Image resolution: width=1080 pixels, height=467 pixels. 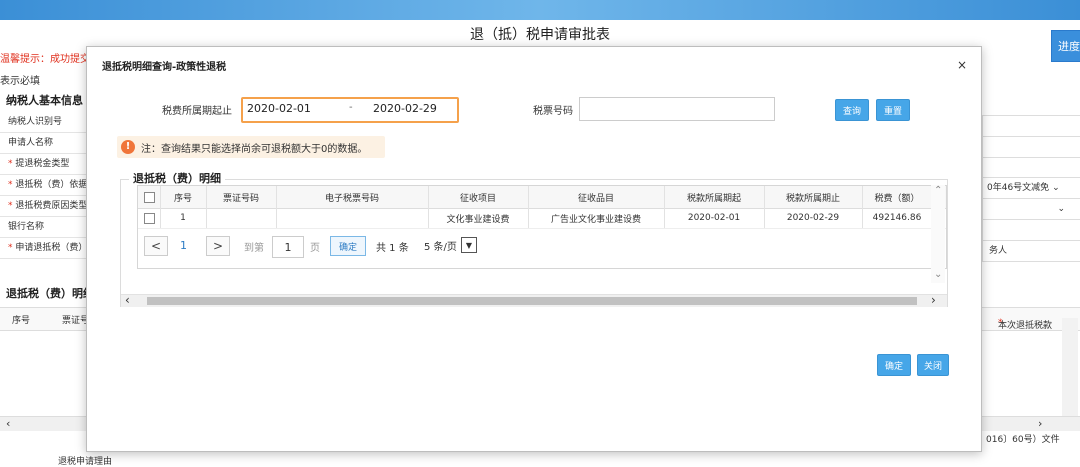 What do you see at coordinates (254, 248) in the screenshot?
I see `goto-label: 到第` at bounding box center [254, 248].